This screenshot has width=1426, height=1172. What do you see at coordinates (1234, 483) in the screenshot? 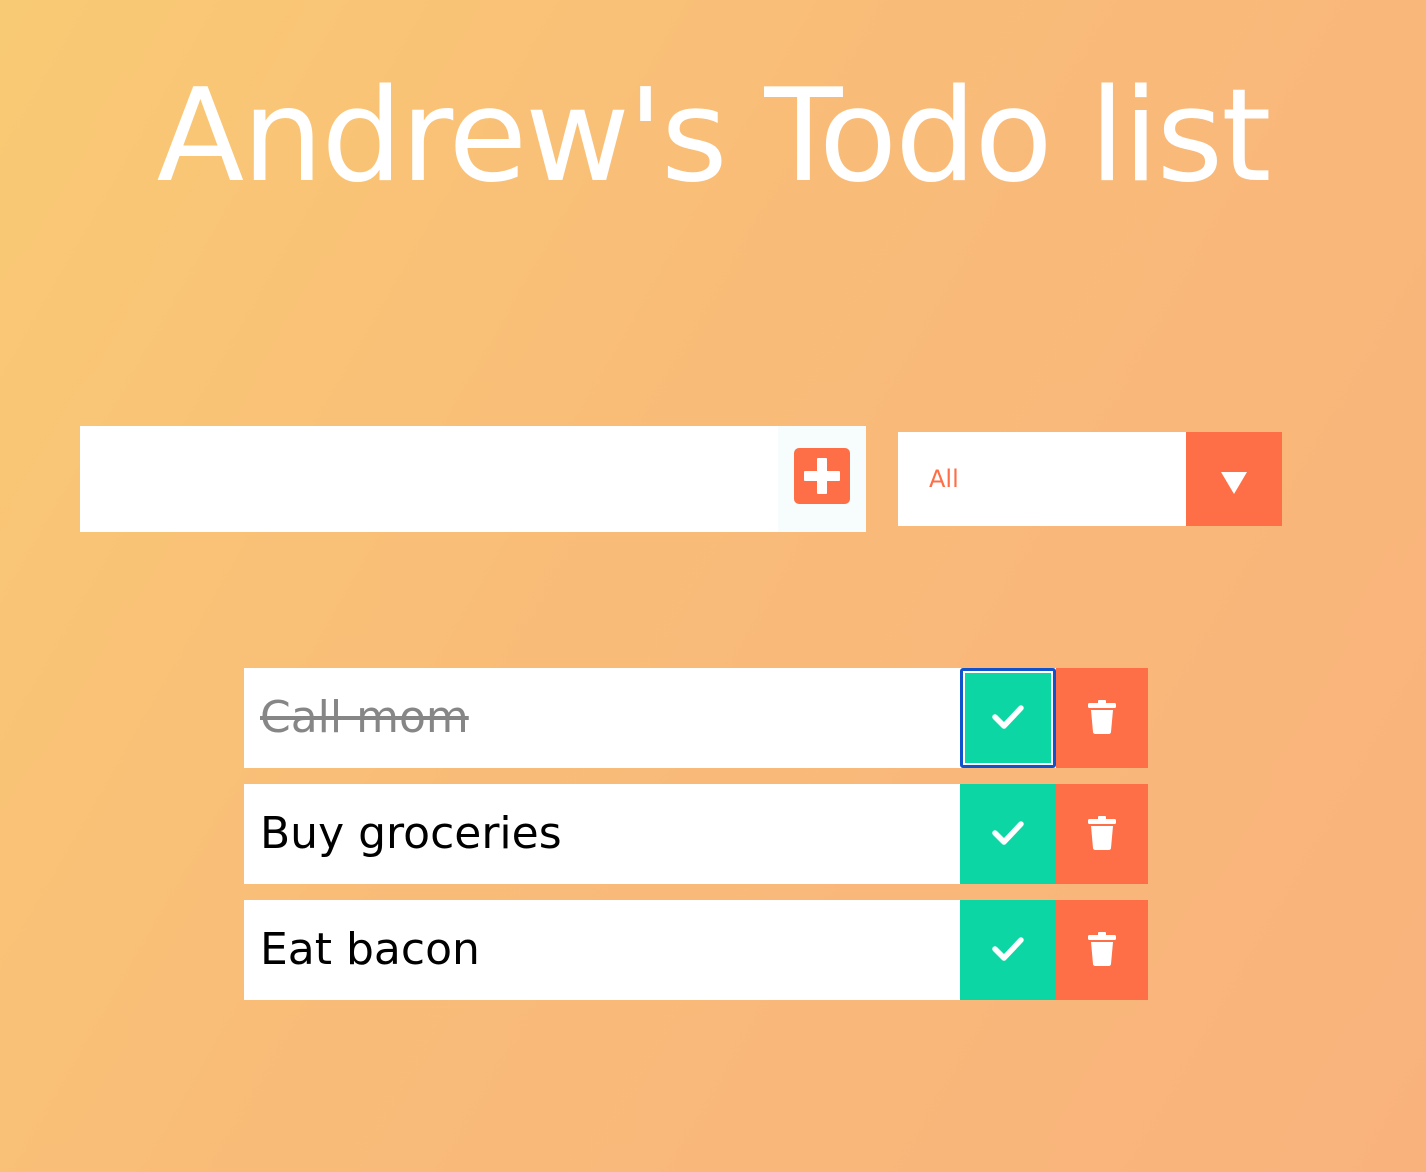
I see `caret-down-icon` at bounding box center [1234, 483].